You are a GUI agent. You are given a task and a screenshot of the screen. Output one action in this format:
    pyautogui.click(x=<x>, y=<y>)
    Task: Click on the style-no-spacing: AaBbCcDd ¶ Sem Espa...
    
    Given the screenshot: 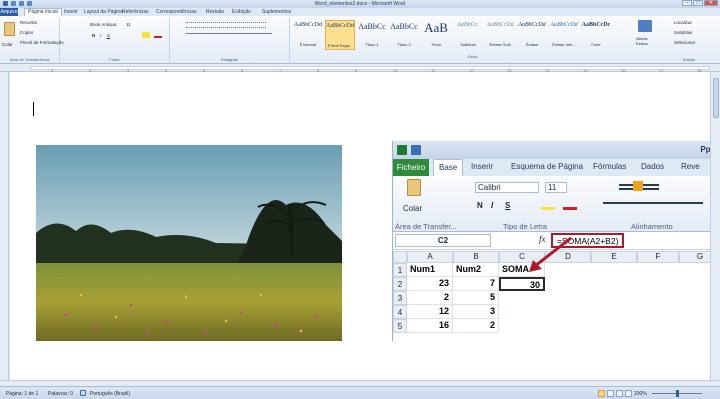 What is the action you would take?
    pyautogui.click(x=340, y=35)
    